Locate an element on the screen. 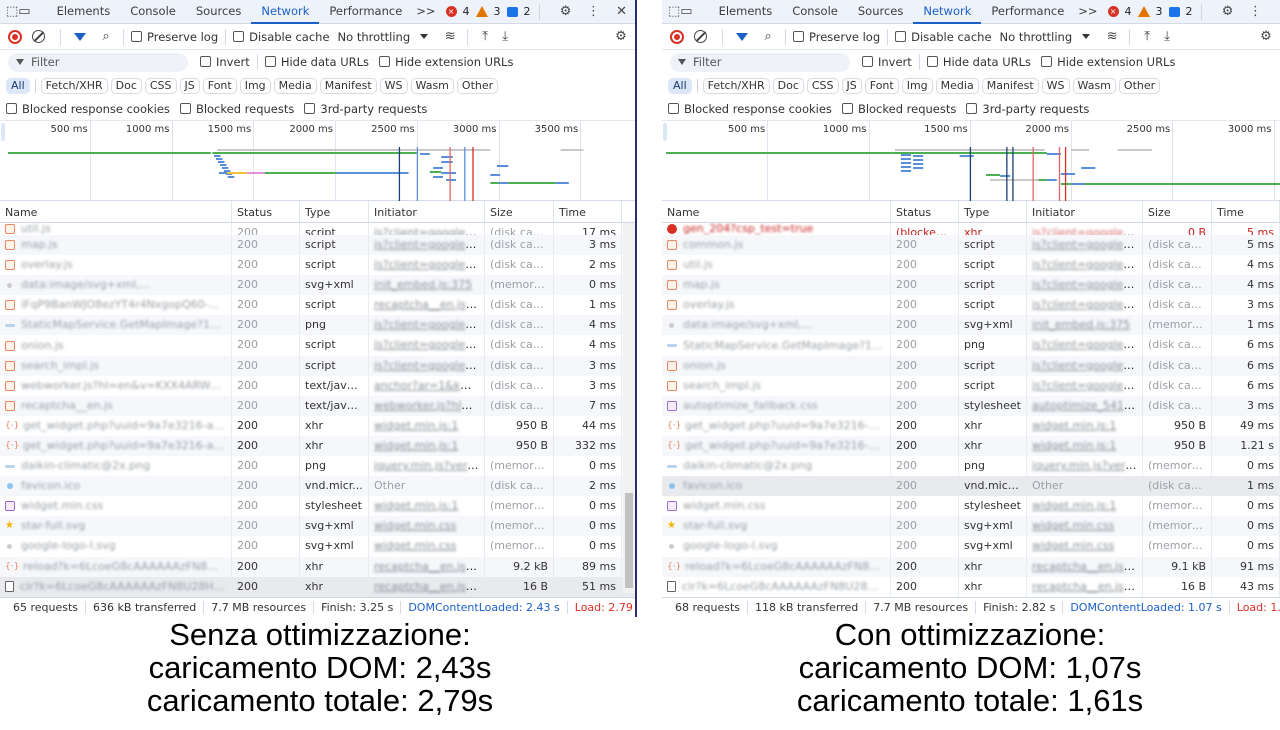 Image resolution: width=1280 pixels, height=730 pixels. filter-chip-manifest: Manifest is located at coordinates (1010, 86).